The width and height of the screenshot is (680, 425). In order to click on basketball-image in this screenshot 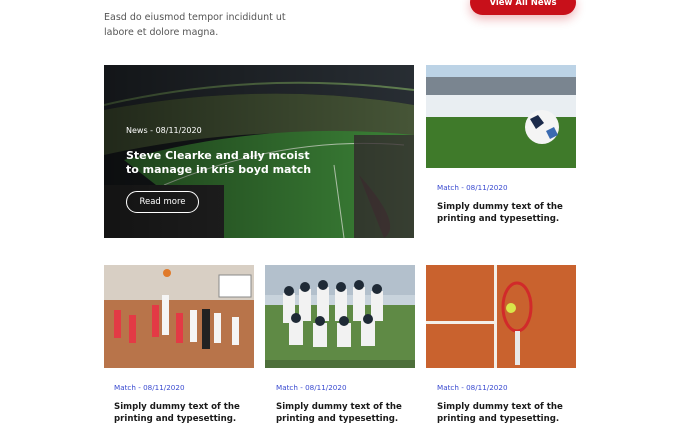, I will do `click(179, 316)`.